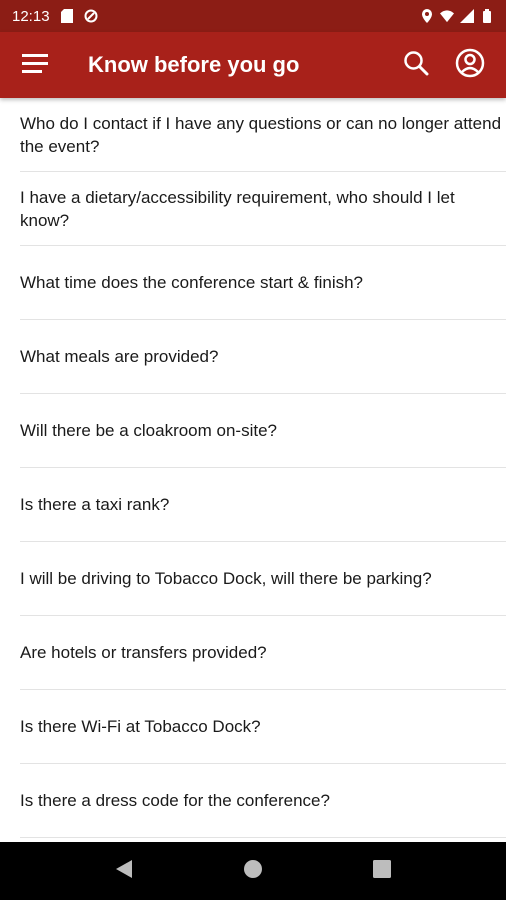 The image size is (506, 900). I want to click on home-icon, so click(253, 871).